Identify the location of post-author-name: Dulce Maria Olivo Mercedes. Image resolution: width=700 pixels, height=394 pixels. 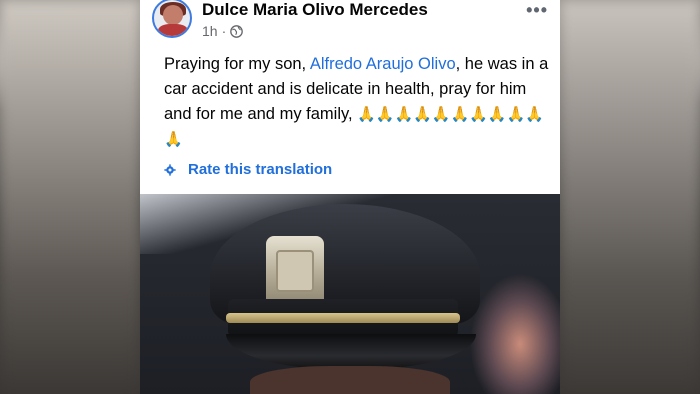
(315, 10).